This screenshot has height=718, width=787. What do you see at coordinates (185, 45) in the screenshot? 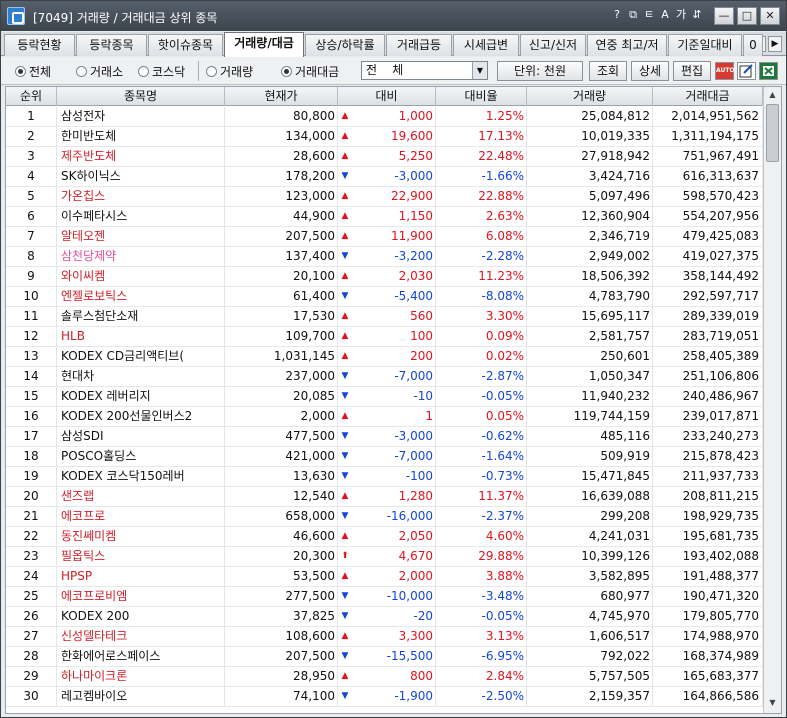
I see `tab-2: 핫이슈종목` at bounding box center [185, 45].